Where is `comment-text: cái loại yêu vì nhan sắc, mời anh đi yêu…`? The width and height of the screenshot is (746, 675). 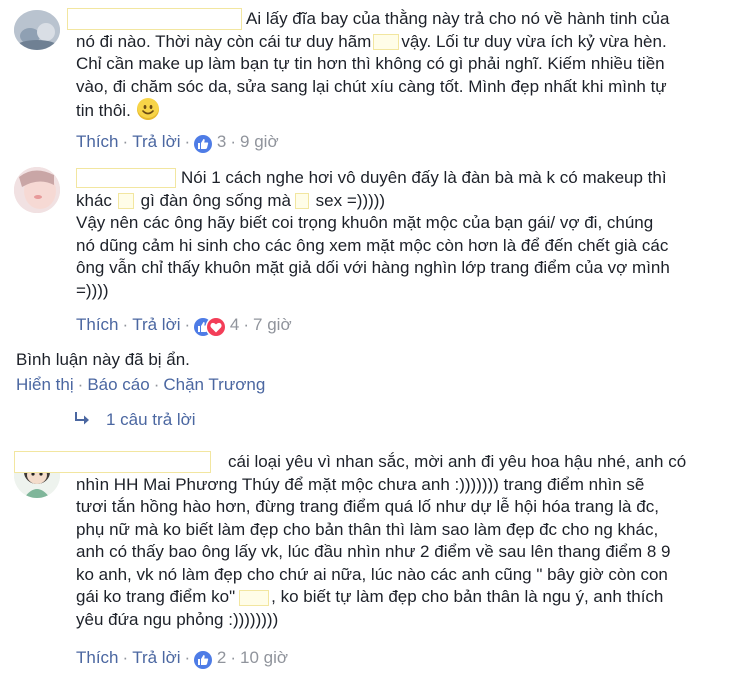
comment-text: cái loại yêu vì nhan sắc, mời anh đi yêu… is located at coordinates (457, 462).